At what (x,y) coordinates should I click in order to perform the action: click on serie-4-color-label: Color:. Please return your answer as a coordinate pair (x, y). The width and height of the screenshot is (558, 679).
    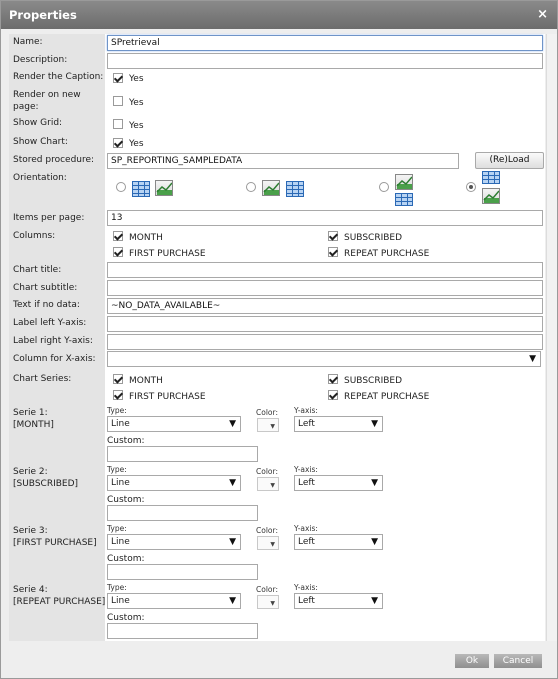
    Looking at the image, I should click on (267, 589).